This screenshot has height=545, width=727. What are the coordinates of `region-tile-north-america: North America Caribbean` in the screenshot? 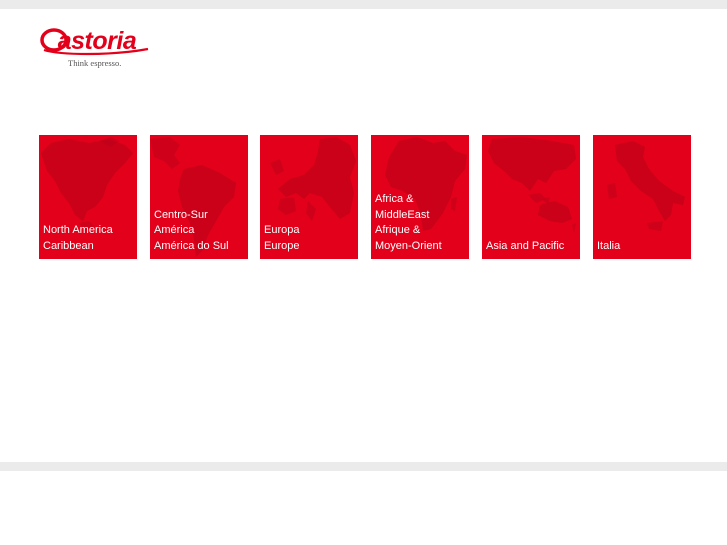 It's located at (88, 197).